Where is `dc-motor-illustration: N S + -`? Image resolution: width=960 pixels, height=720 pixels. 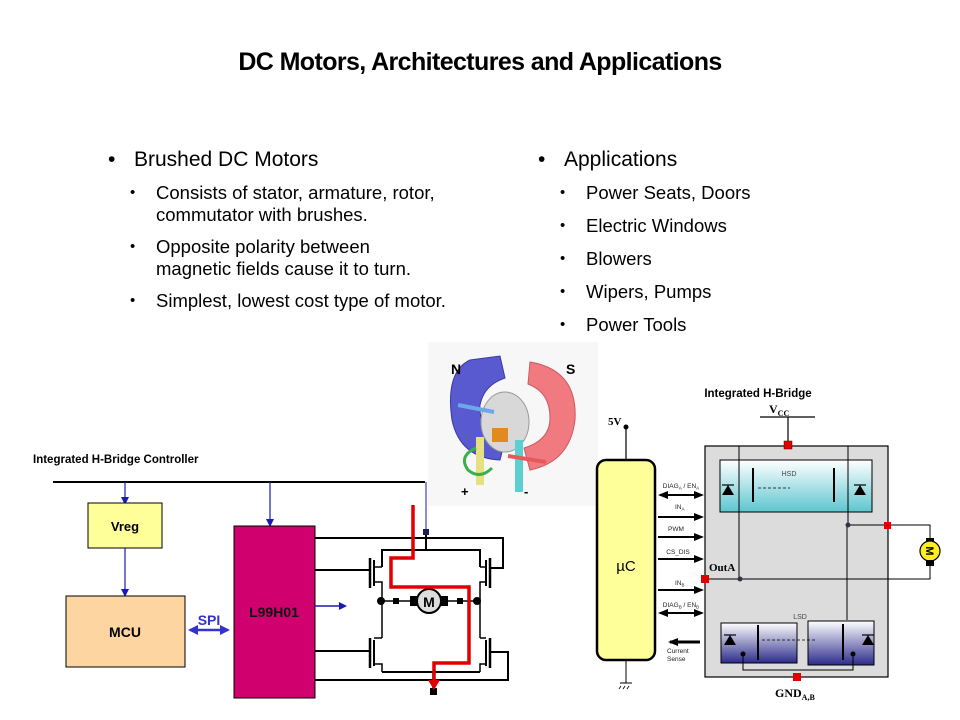
dc-motor-illustration: N S + - is located at coordinates (513, 424).